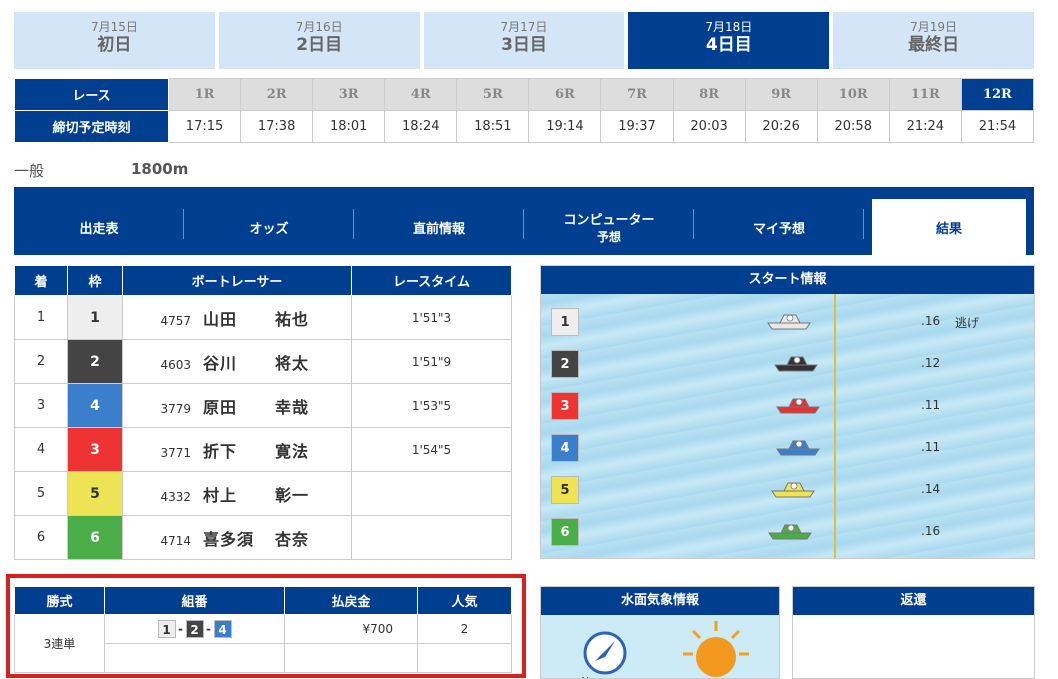 This screenshot has height=679, width=1058. I want to click on tab-label: 結果, so click(948, 229).